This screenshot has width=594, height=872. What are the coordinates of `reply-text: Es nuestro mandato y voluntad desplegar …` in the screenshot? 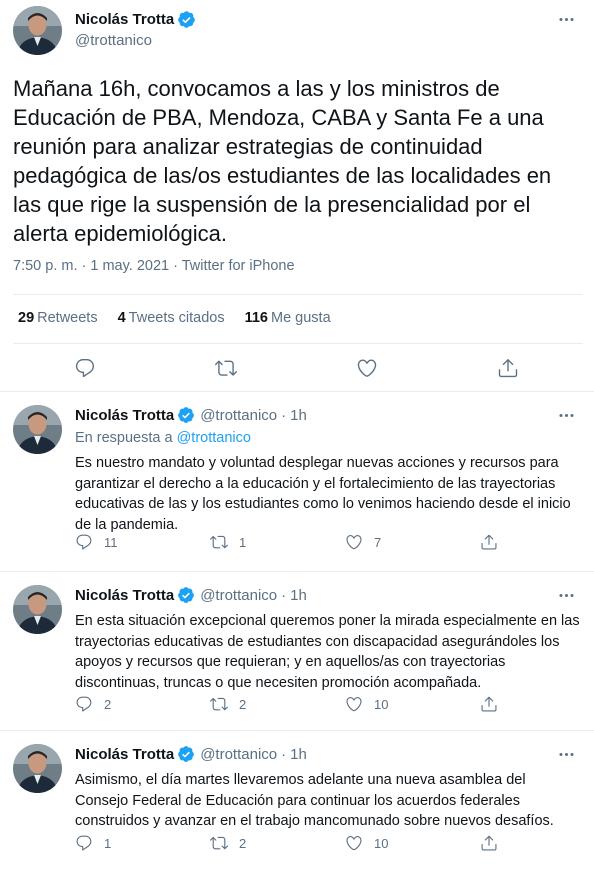 It's located at (323, 494).